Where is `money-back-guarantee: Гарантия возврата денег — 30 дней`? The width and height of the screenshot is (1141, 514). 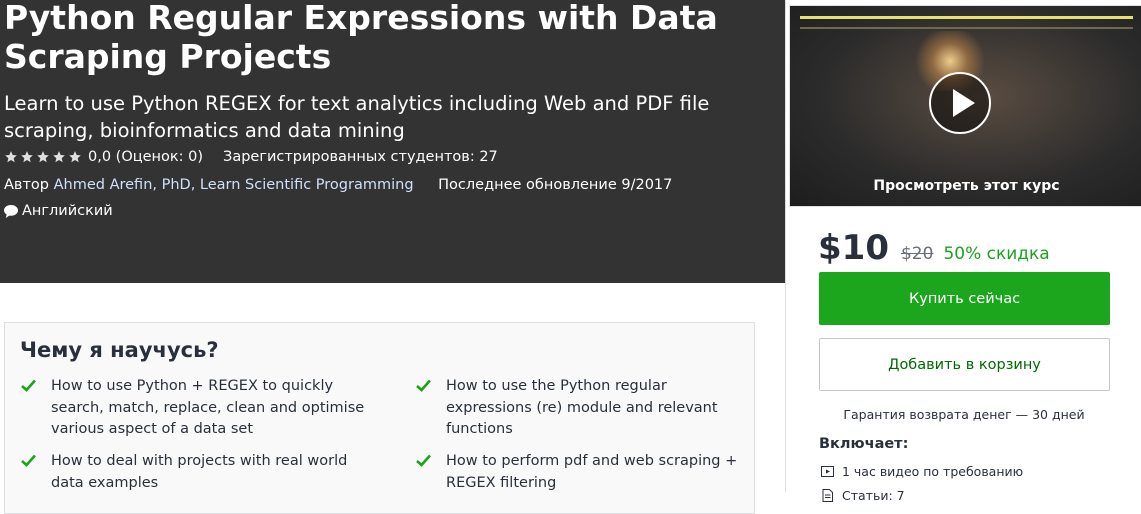
money-back-guarantee: Гарантия возврата денег — 30 дней is located at coordinates (964, 414).